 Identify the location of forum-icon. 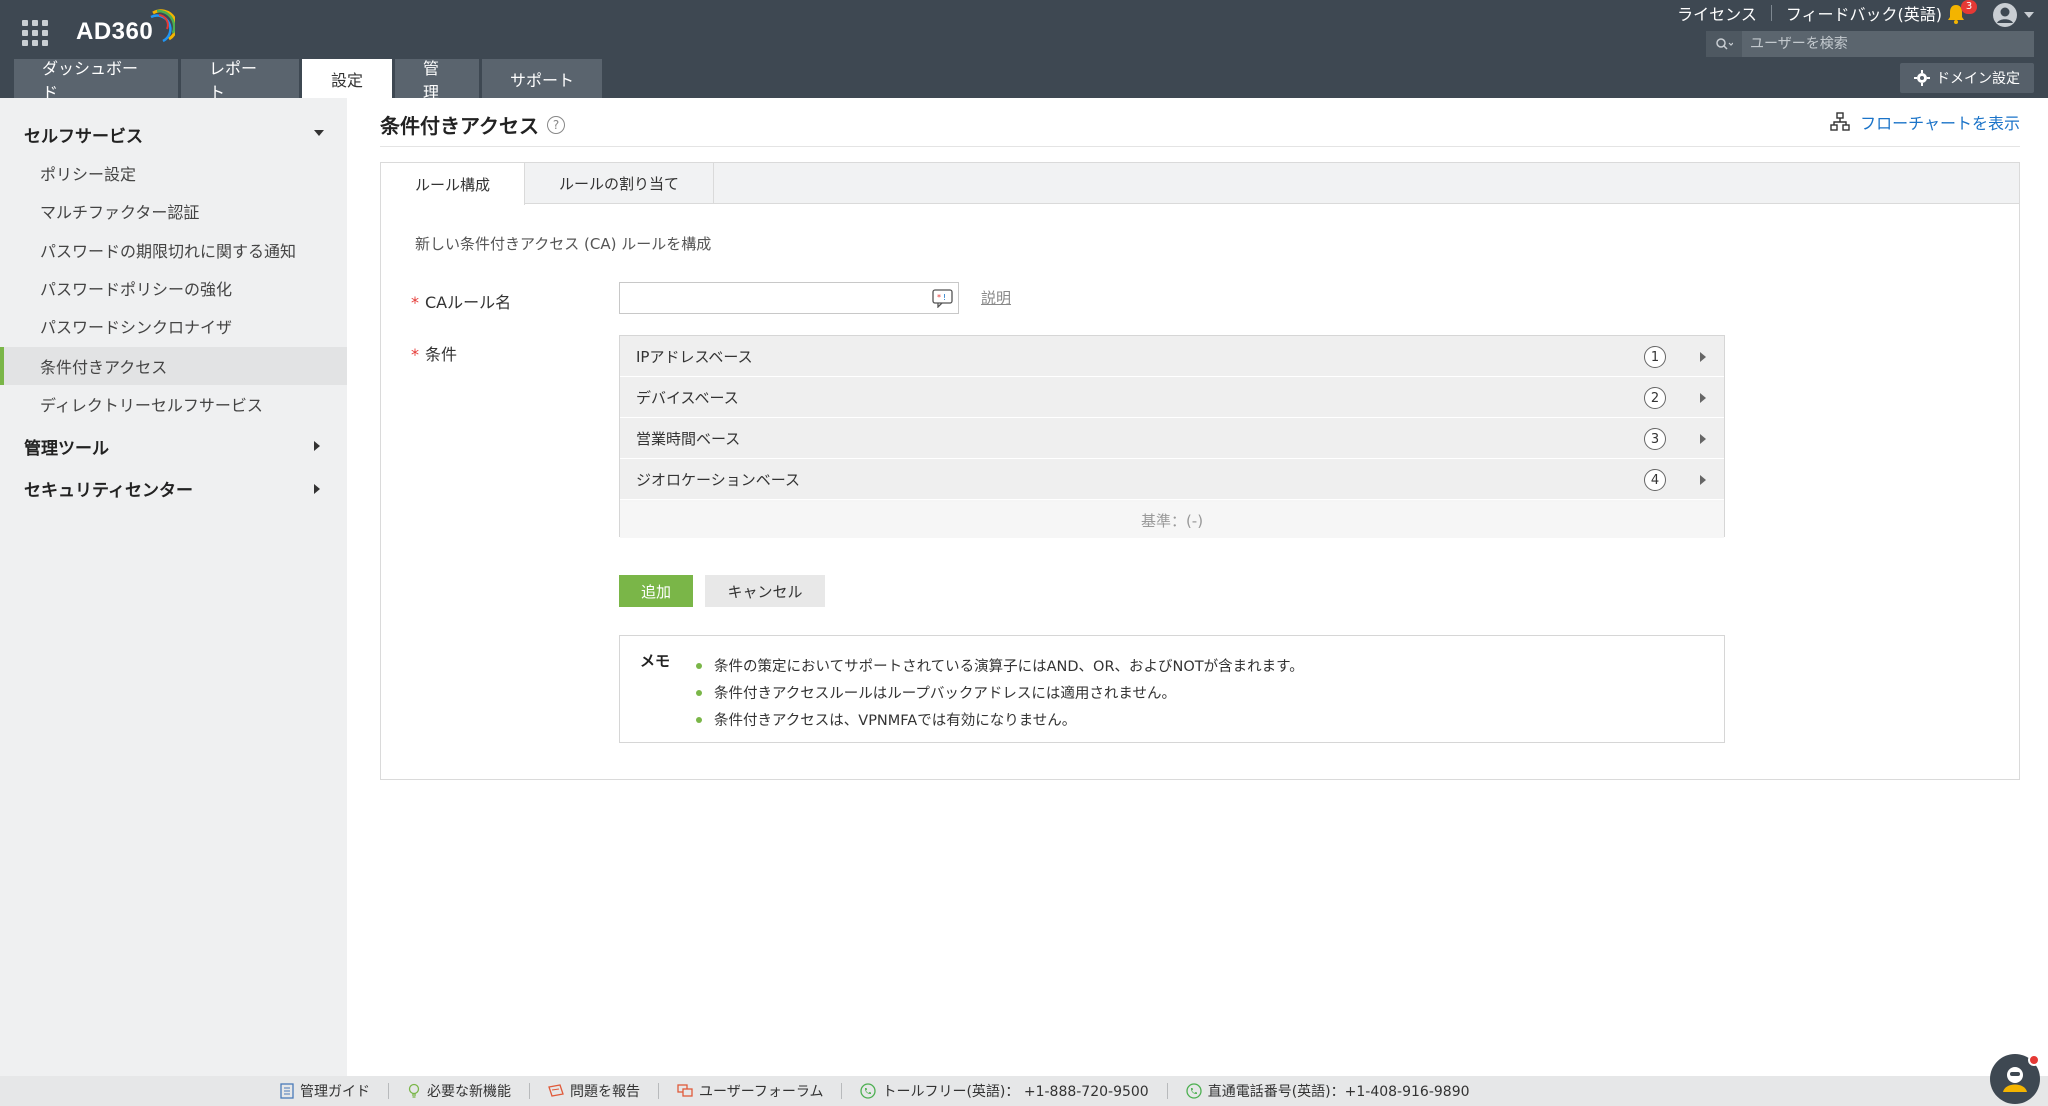
(685, 1090).